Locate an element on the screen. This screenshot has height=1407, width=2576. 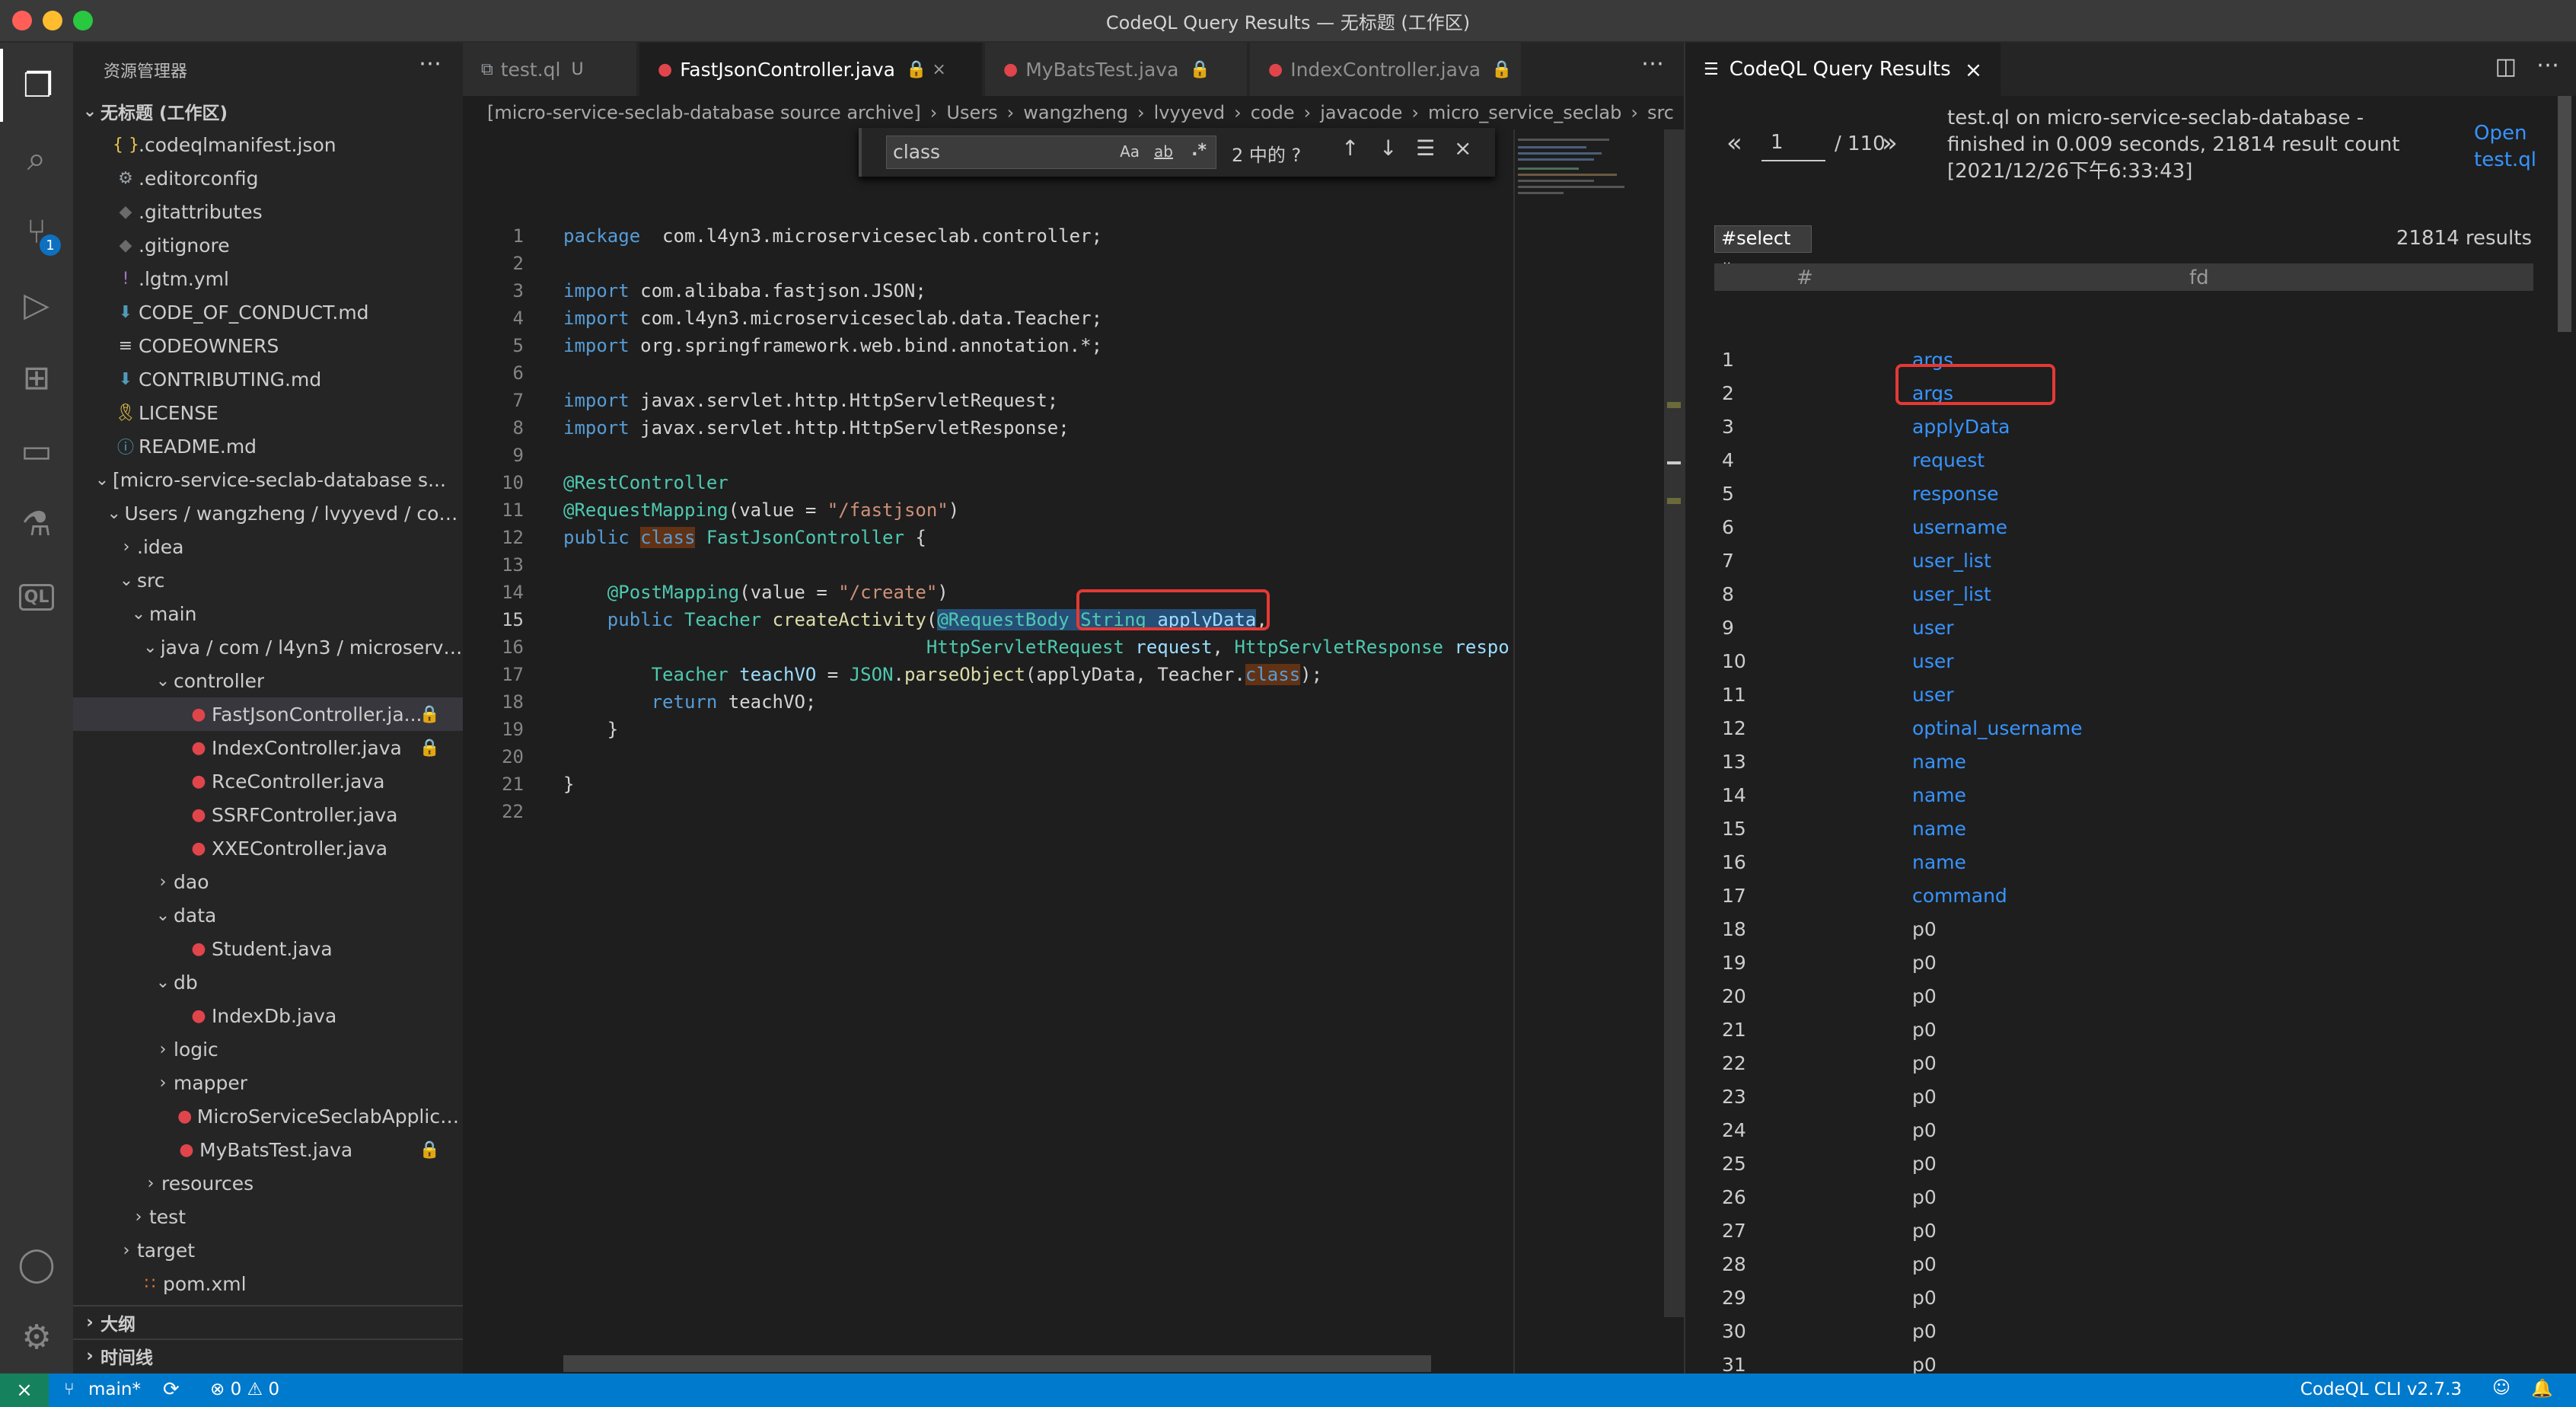
timeline-section: › 时间线 is located at coordinates (268, 1355).